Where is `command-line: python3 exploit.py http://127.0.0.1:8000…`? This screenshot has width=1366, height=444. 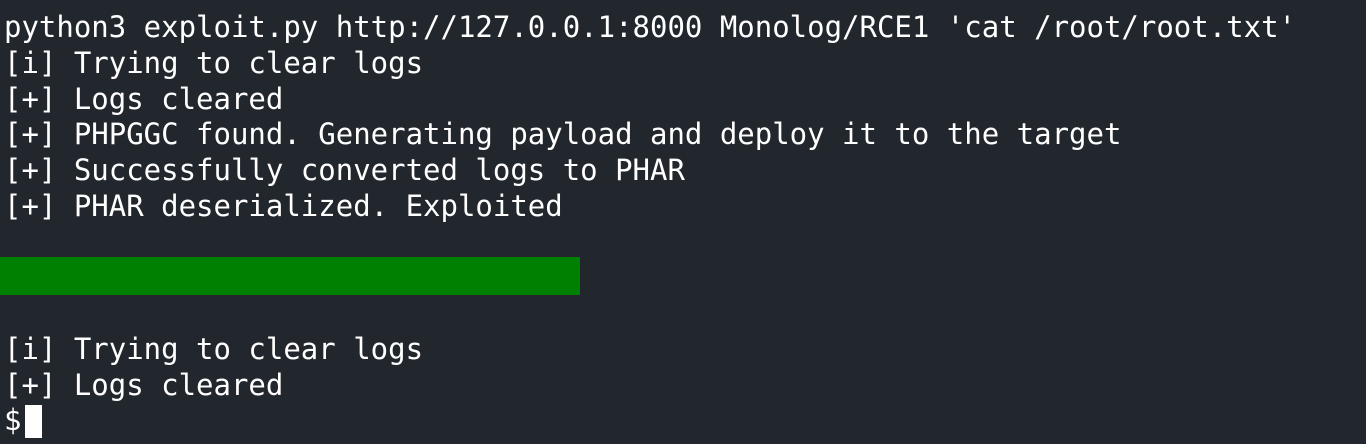
command-line: python3 exploit.py http://127.0.0.1:8000… is located at coordinates (650, 27).